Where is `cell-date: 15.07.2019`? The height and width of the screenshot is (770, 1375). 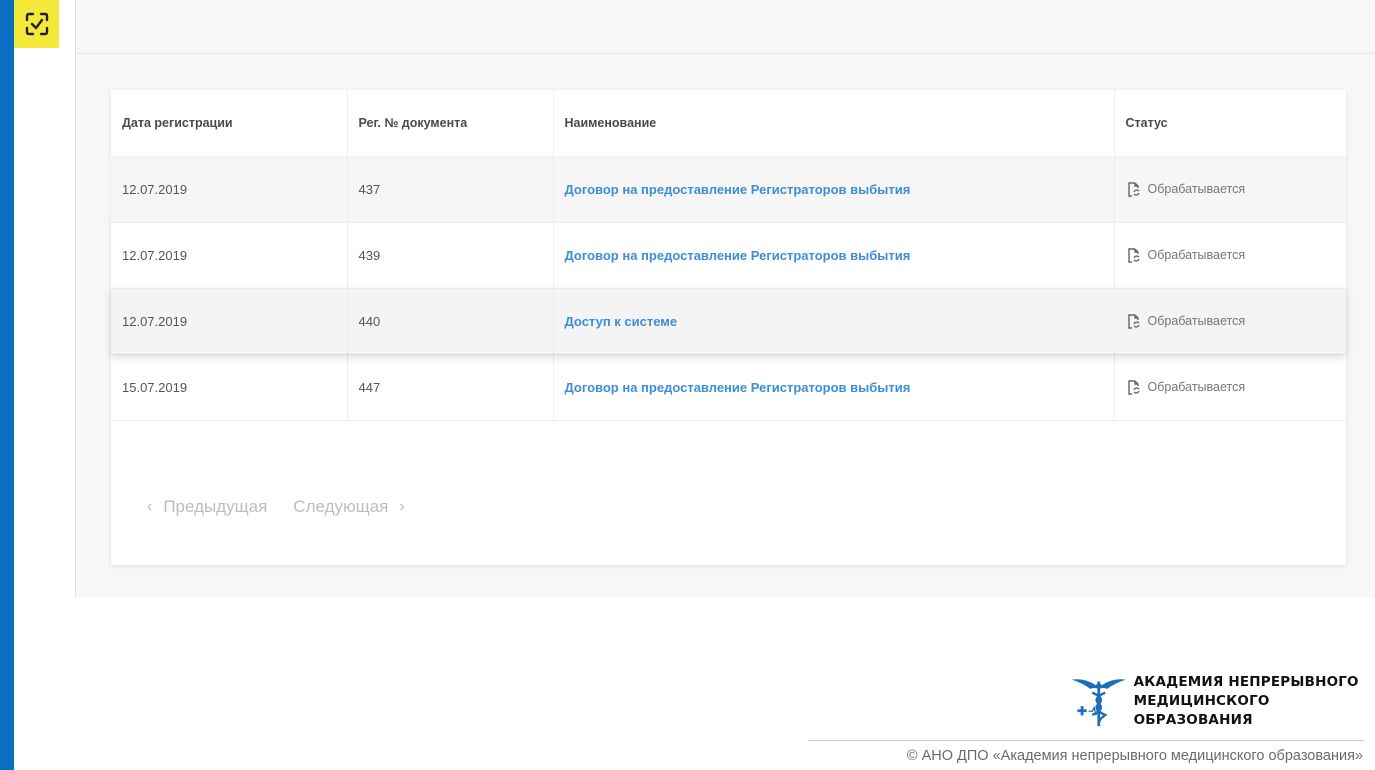 cell-date: 15.07.2019 is located at coordinates (229, 387).